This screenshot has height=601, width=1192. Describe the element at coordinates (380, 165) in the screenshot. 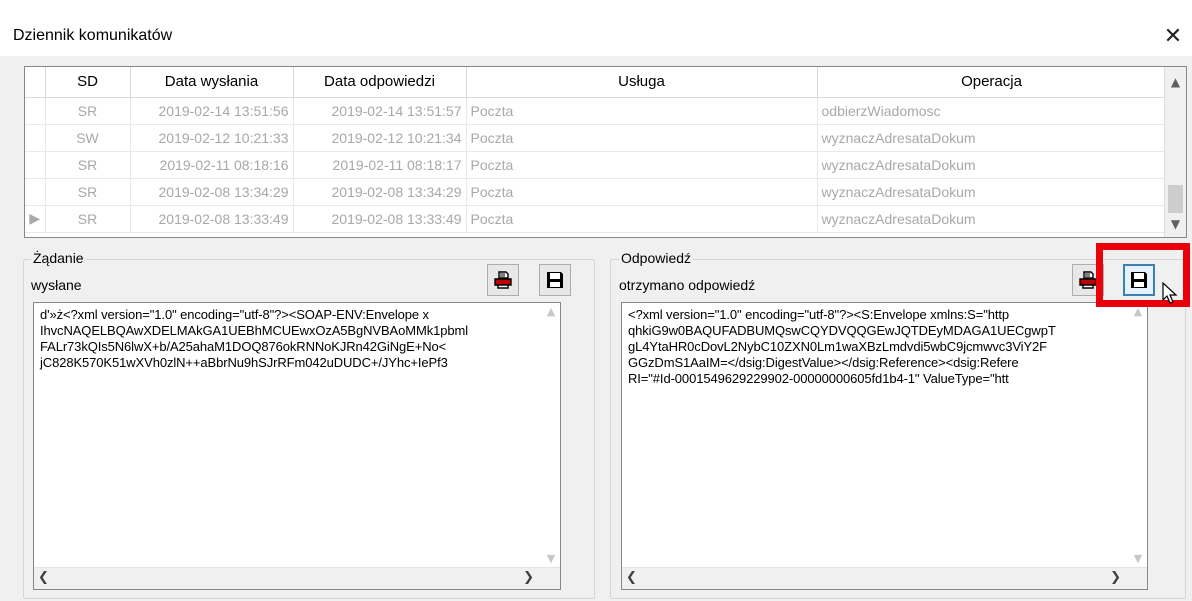

I see `cell-reply-date: 2019-02-11 08:18:17` at that location.